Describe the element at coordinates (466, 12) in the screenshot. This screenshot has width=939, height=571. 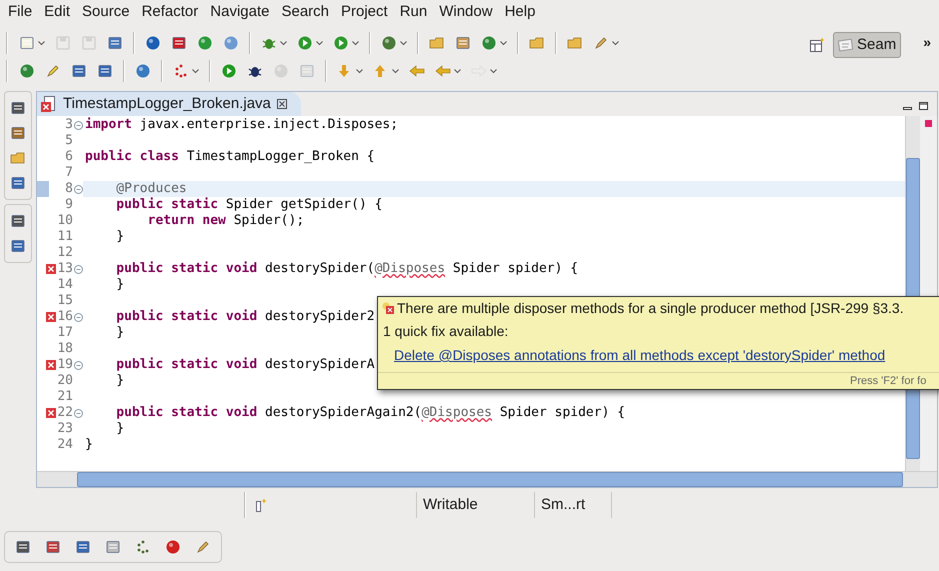
I see `menu-item: Window` at that location.